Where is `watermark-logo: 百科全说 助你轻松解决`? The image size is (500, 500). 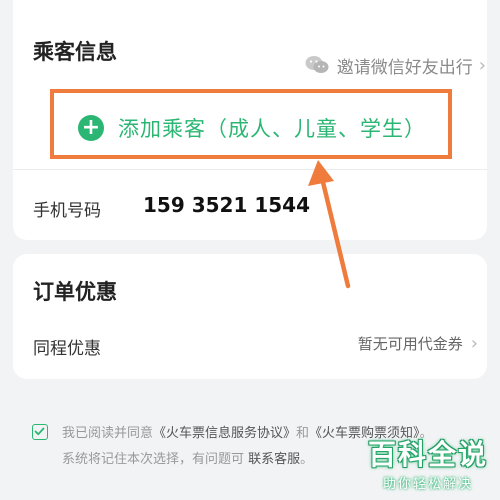
watermark-logo: 百科全说 助你轻松解决 is located at coordinates (428, 462).